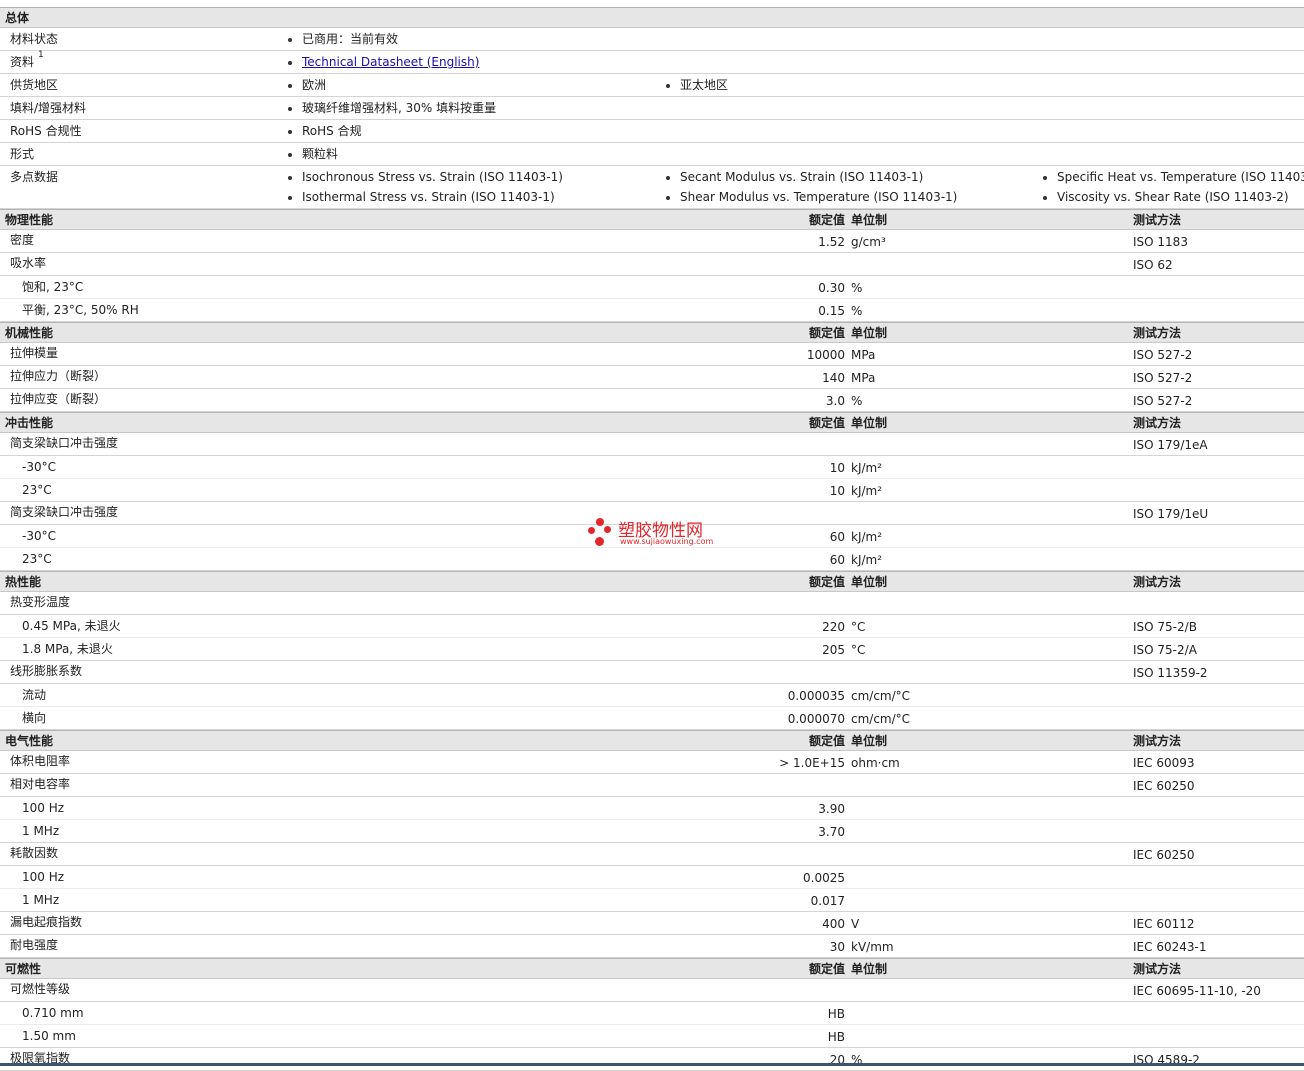 This screenshot has width=1304, height=1071. Describe the element at coordinates (837, 560) in the screenshot. I see `property-value: 60` at that location.